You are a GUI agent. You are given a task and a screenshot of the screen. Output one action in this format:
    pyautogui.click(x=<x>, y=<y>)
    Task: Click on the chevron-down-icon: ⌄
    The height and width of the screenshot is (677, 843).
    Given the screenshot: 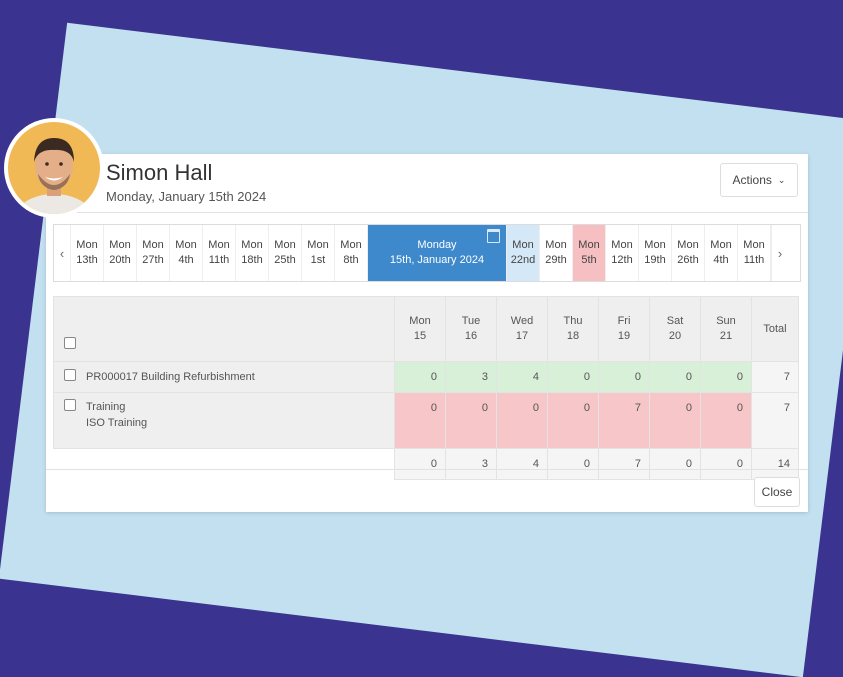 What is the action you would take?
    pyautogui.click(x=781, y=179)
    